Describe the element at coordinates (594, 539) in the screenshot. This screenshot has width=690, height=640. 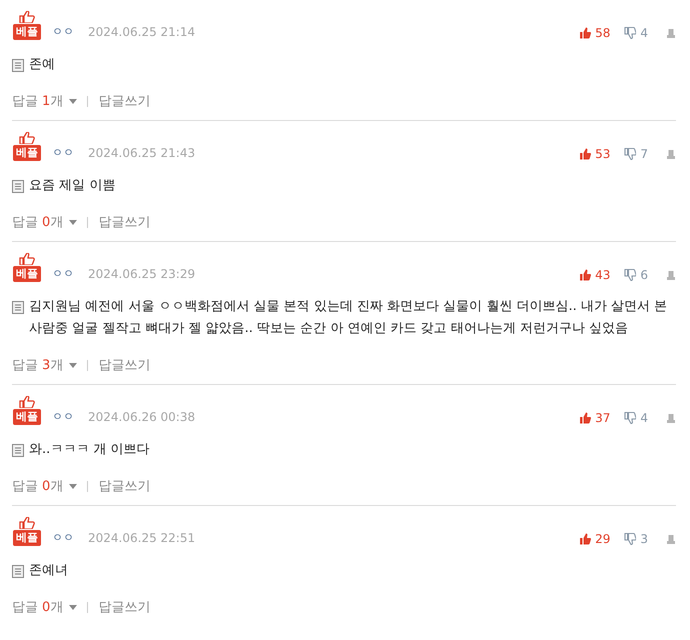
I see `like-button: 29` at that location.